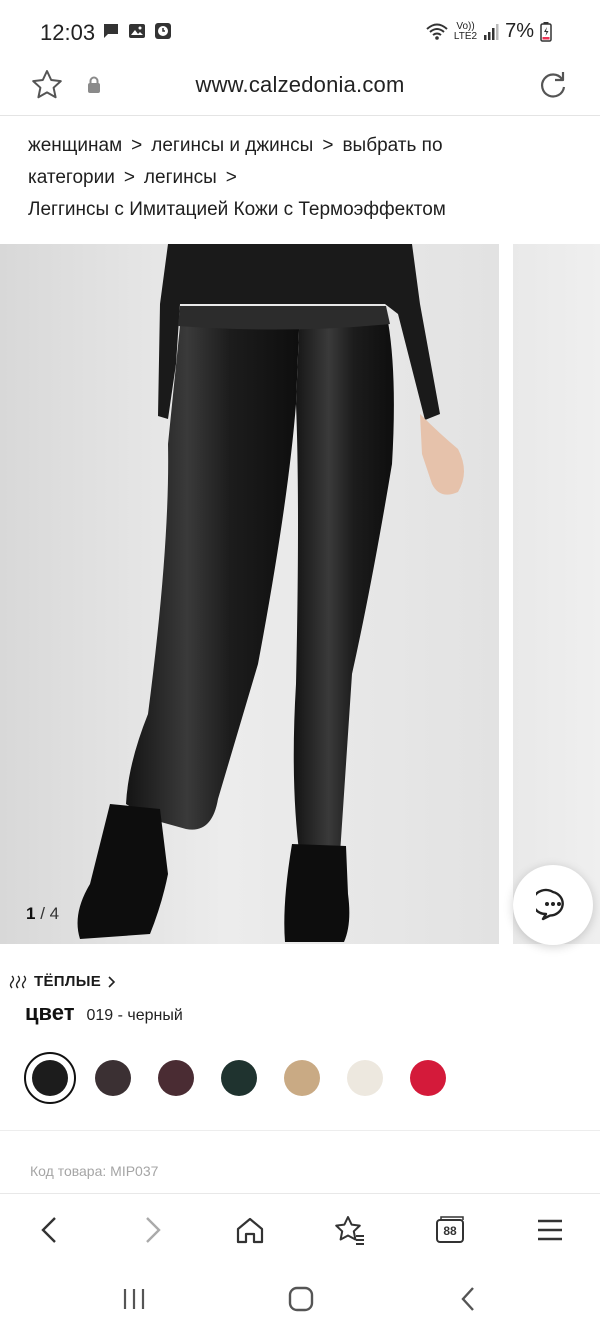  I want to click on color-swatches, so click(244, 1078).